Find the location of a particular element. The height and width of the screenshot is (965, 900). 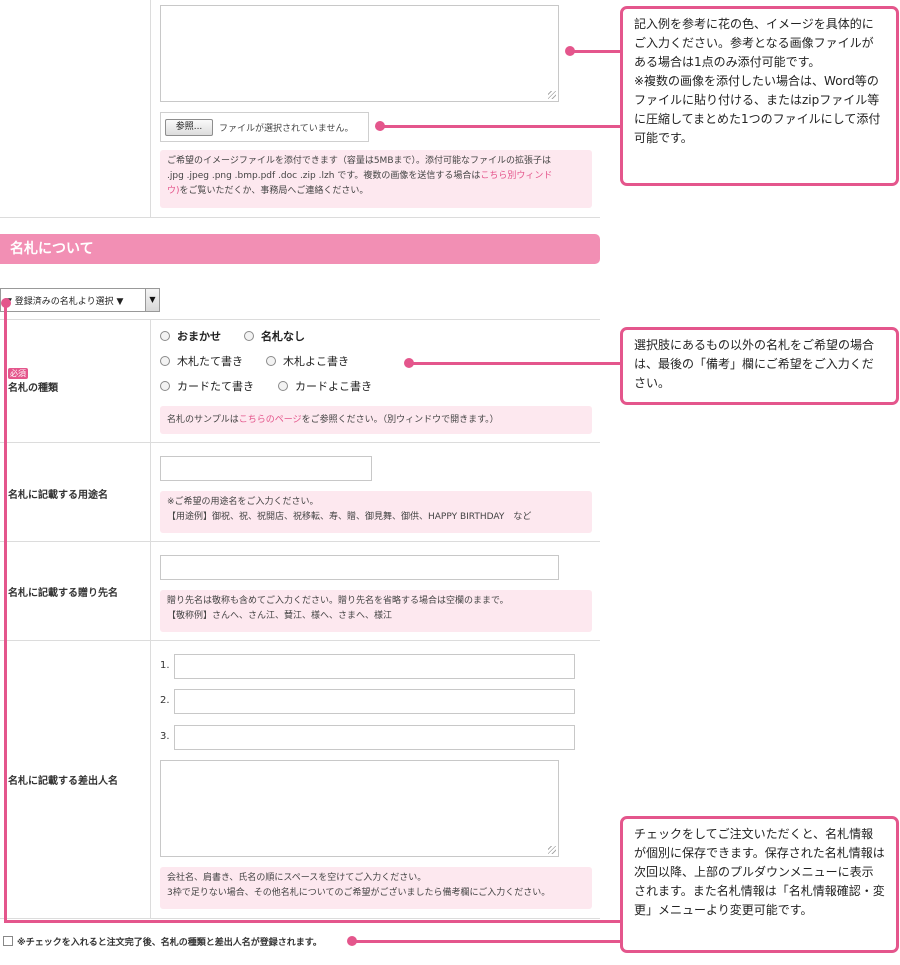

sender-row-number: 3. is located at coordinates (165, 736).